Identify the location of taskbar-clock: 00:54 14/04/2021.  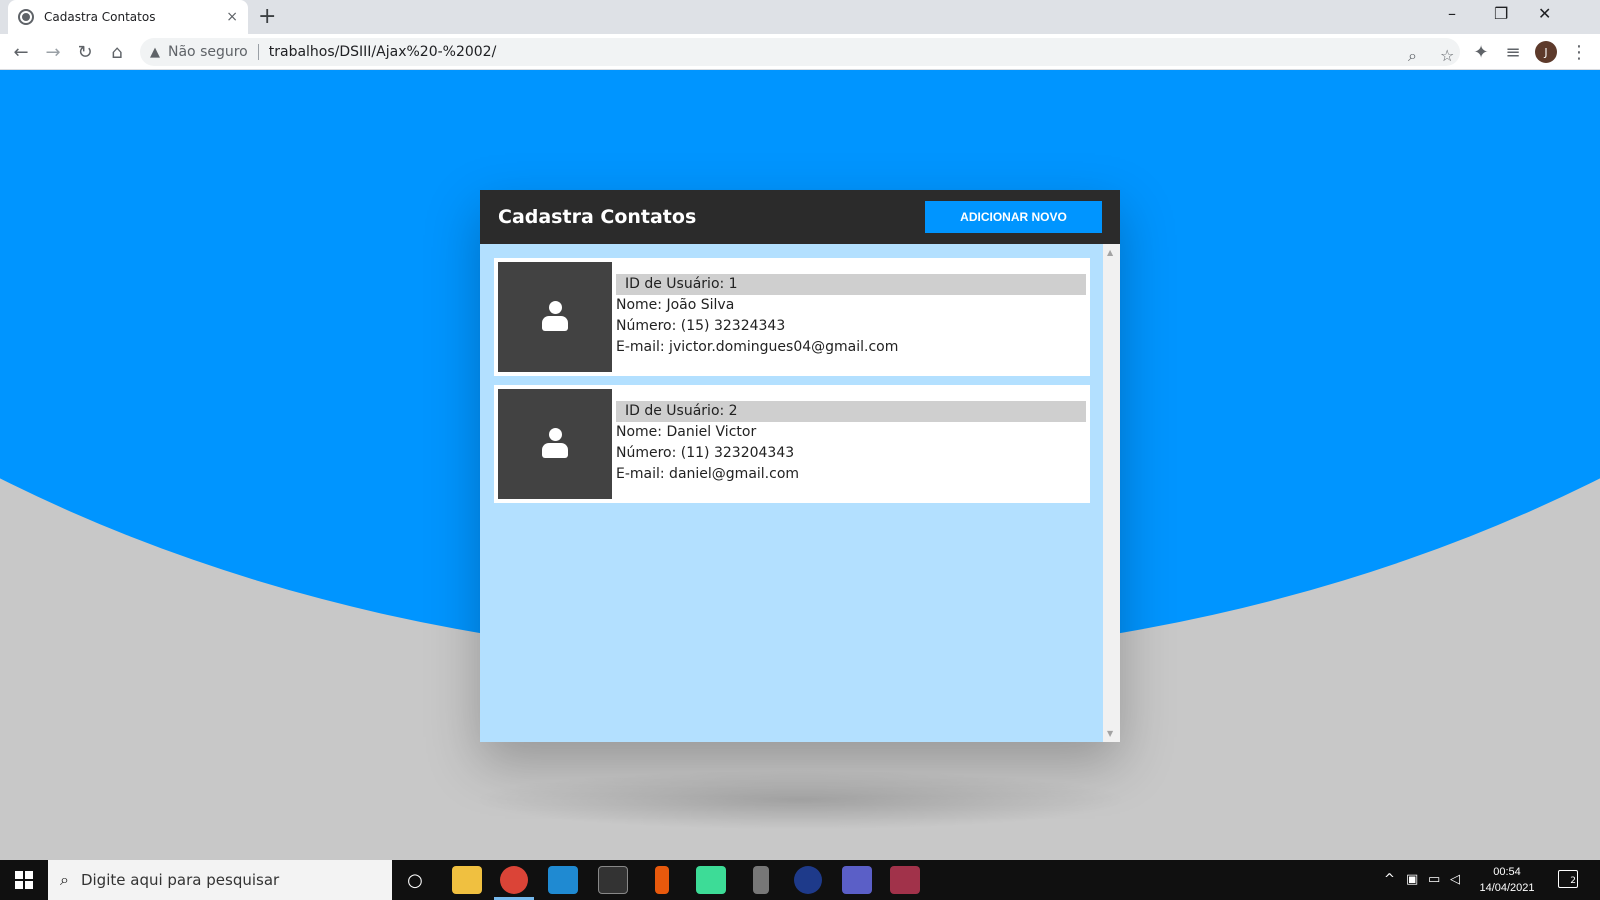
(1507, 880).